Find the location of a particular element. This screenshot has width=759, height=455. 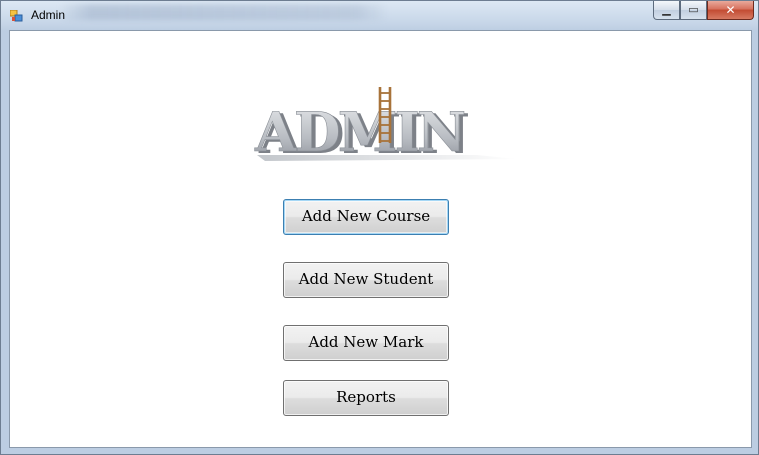

add-new-mark-button: Add New Mark is located at coordinates (366, 343).